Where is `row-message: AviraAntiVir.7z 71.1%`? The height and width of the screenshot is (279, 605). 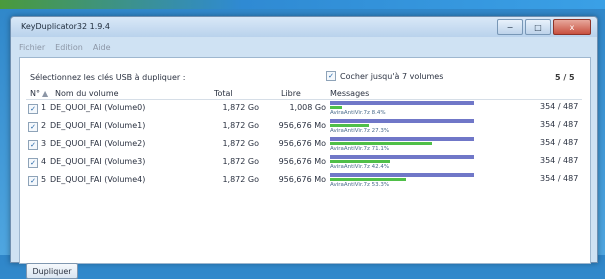
row-message: AviraAntiVir.7z 71.1% is located at coordinates (360, 149).